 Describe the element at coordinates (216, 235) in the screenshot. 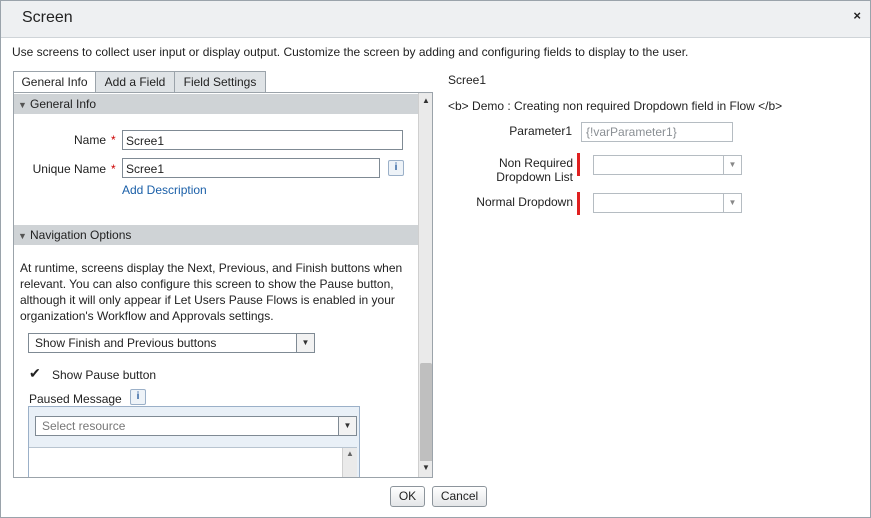

I see `navigation-options-header: ▼ Navigation Options` at that location.